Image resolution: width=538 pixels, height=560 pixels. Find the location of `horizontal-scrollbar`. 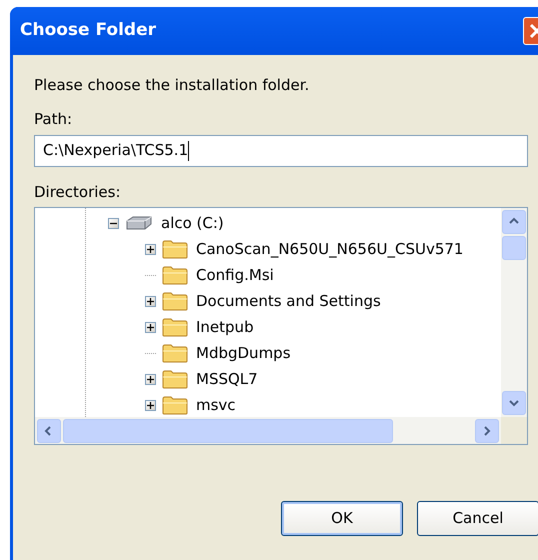

horizontal-scrollbar is located at coordinates (268, 430).